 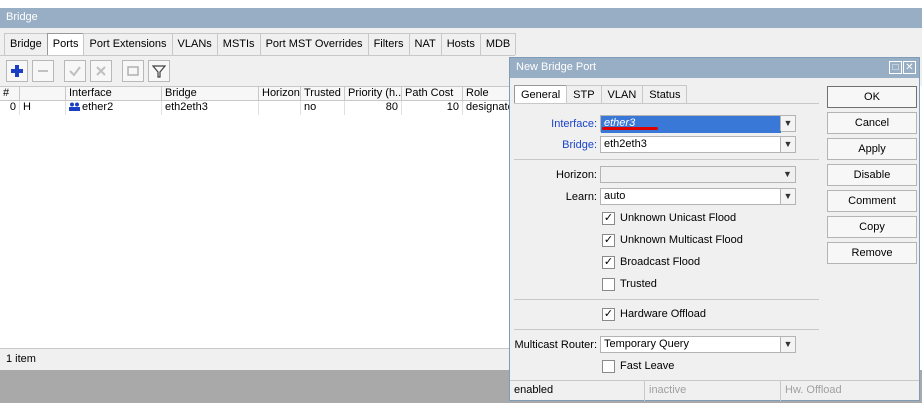 What do you see at coordinates (498, 44) in the screenshot?
I see `tab-mdb: MDB` at bounding box center [498, 44].